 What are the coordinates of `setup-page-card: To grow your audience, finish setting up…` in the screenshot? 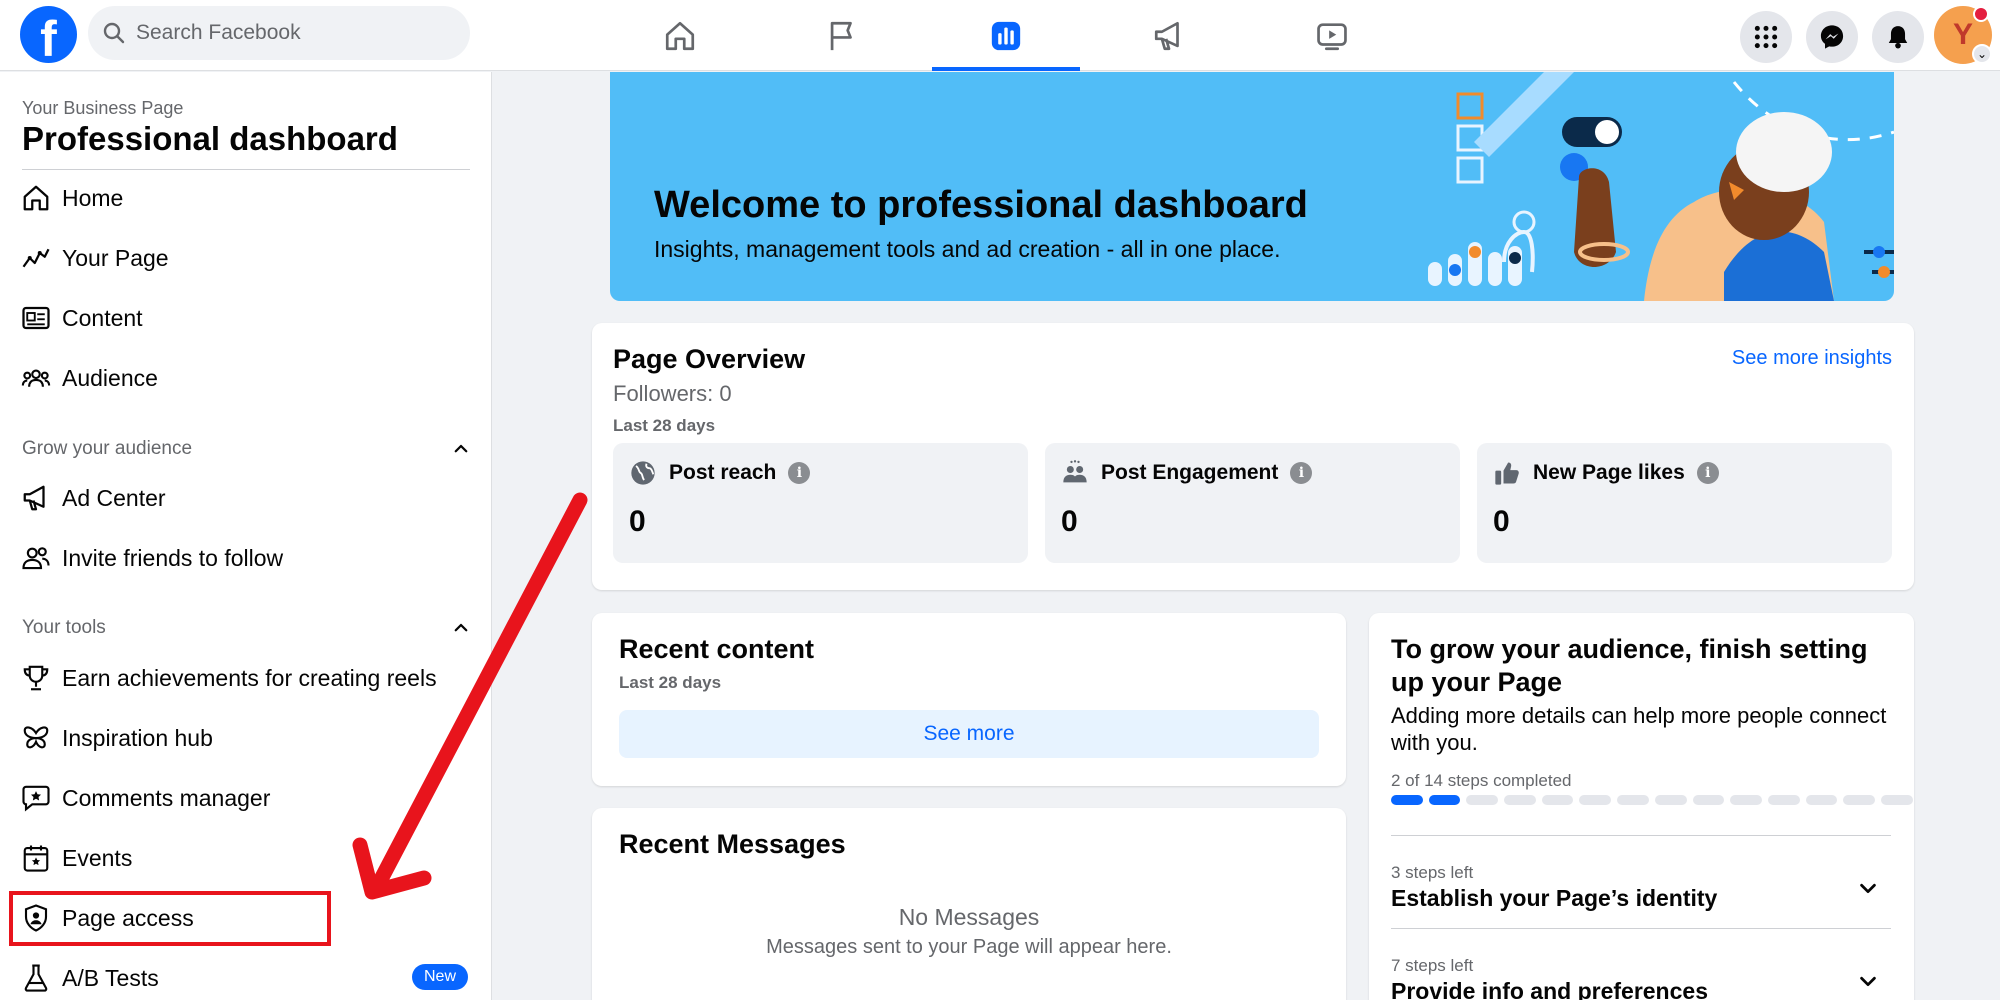 It's located at (1641, 806).